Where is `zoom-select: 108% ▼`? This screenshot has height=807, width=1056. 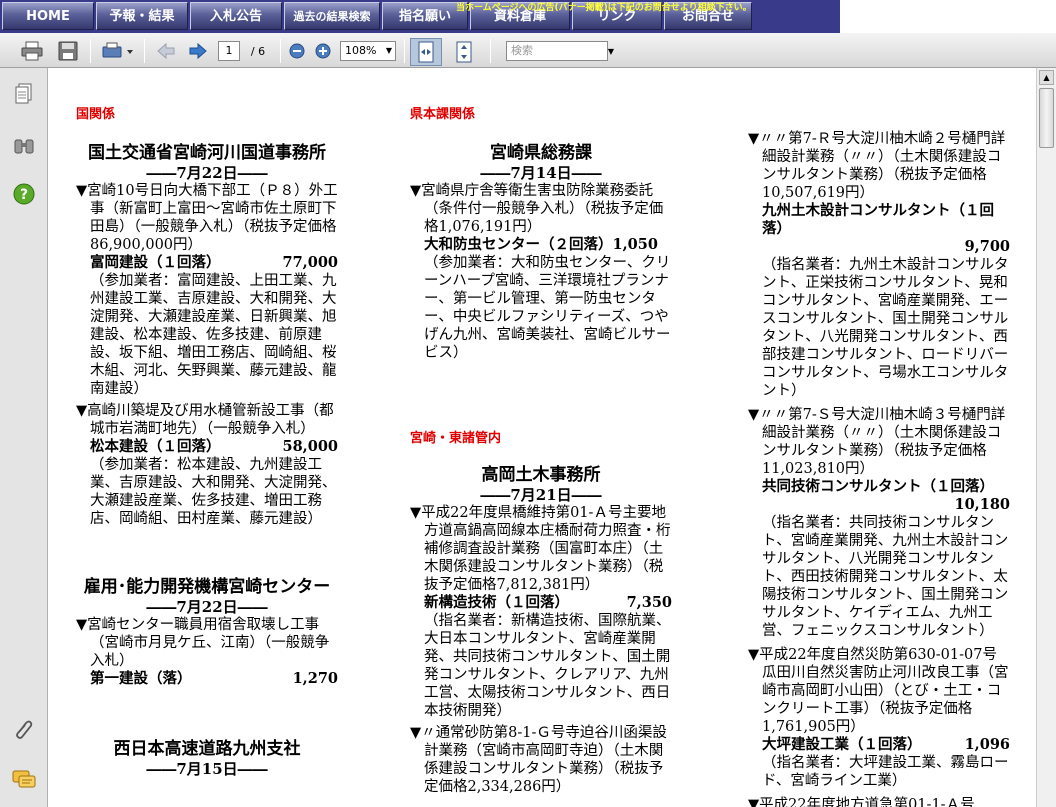 zoom-select: 108% ▼ is located at coordinates (368, 51).